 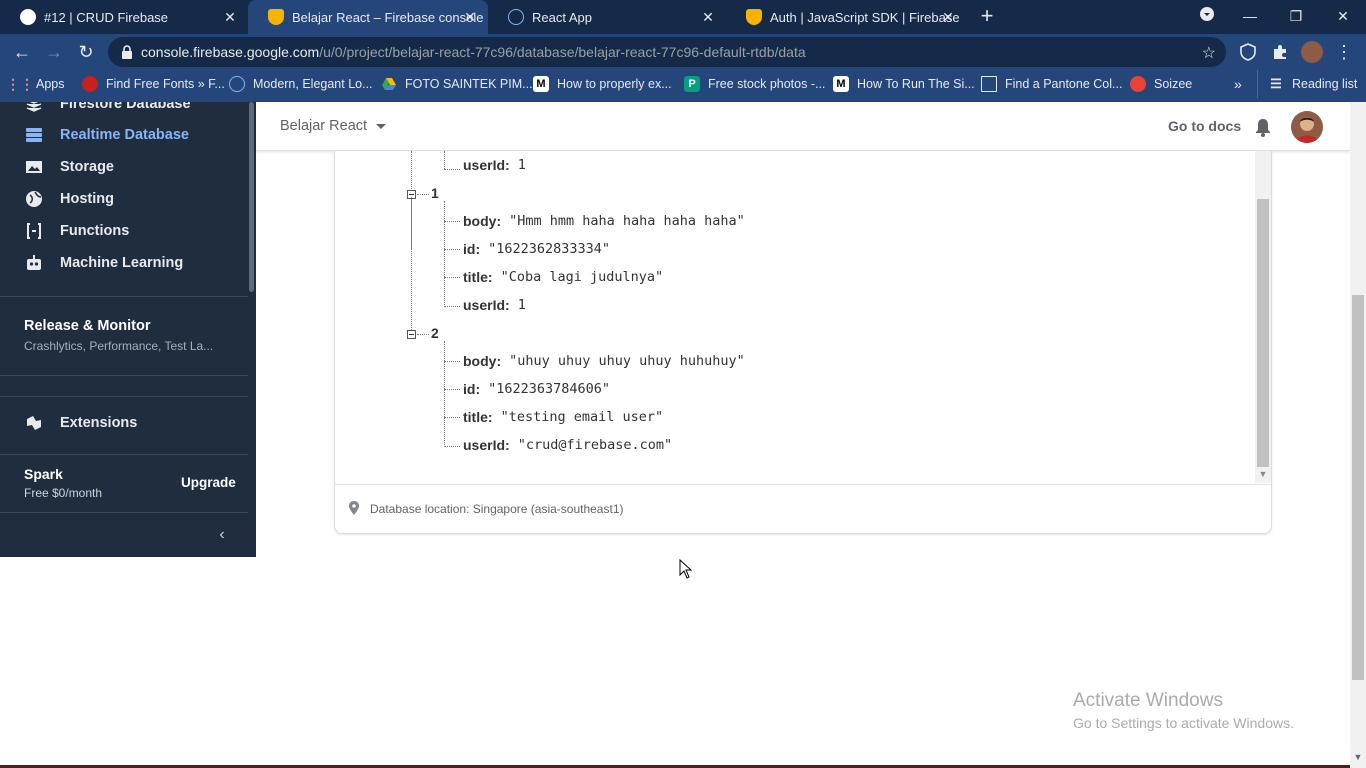 I want to click on sidebar-item-realtime-database: Realtime Database, so click(x=125, y=135).